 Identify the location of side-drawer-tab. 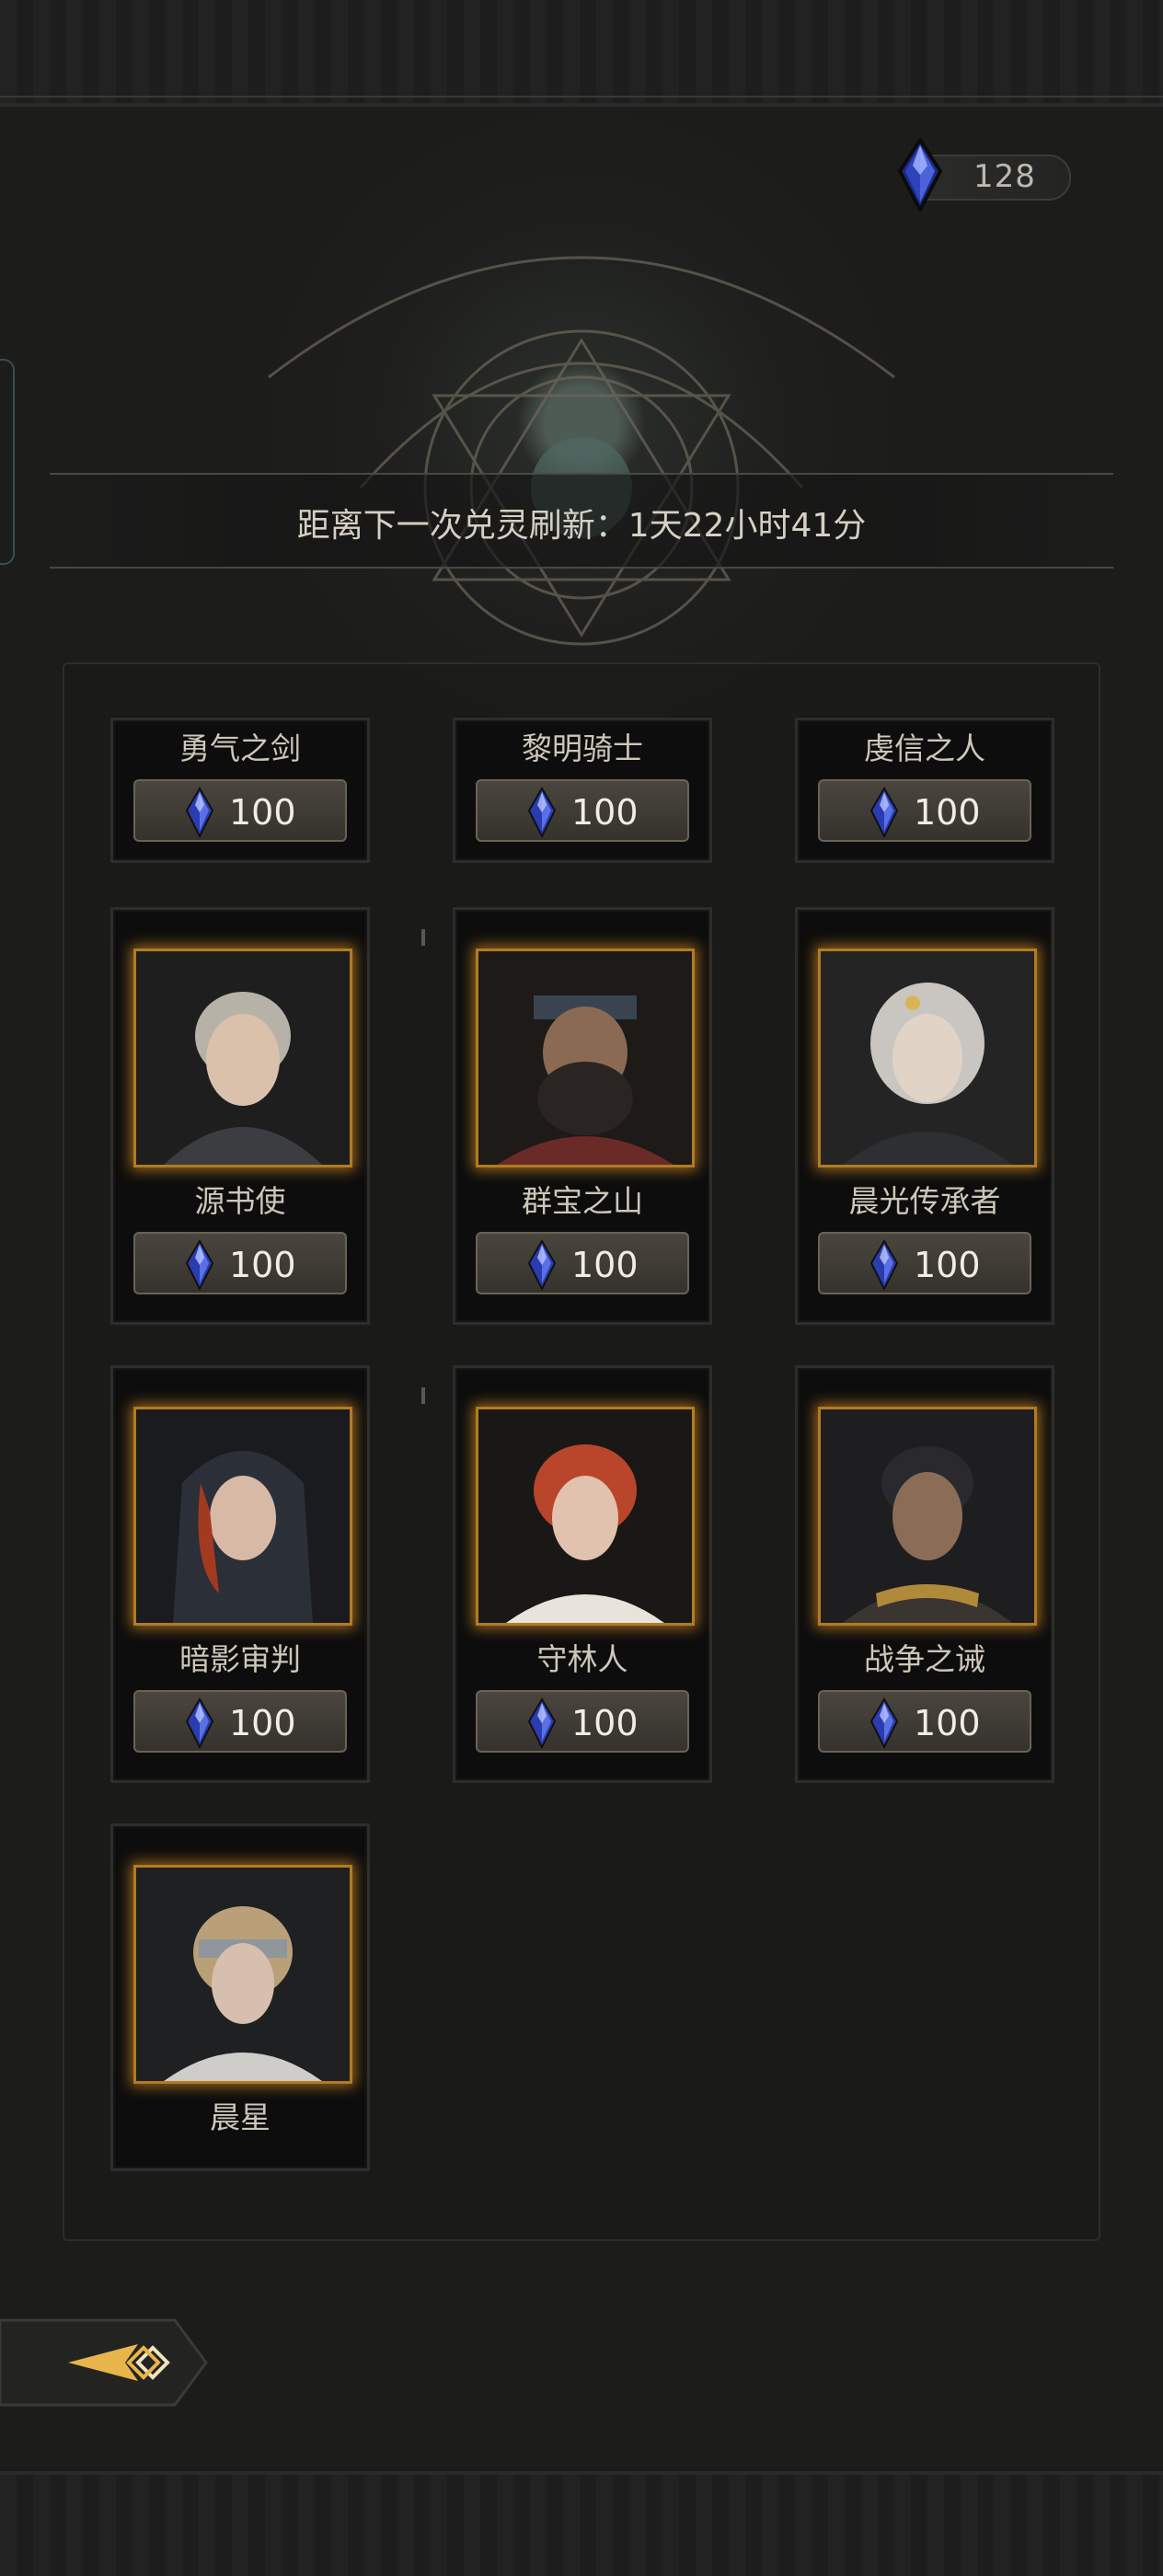
(8, 462).